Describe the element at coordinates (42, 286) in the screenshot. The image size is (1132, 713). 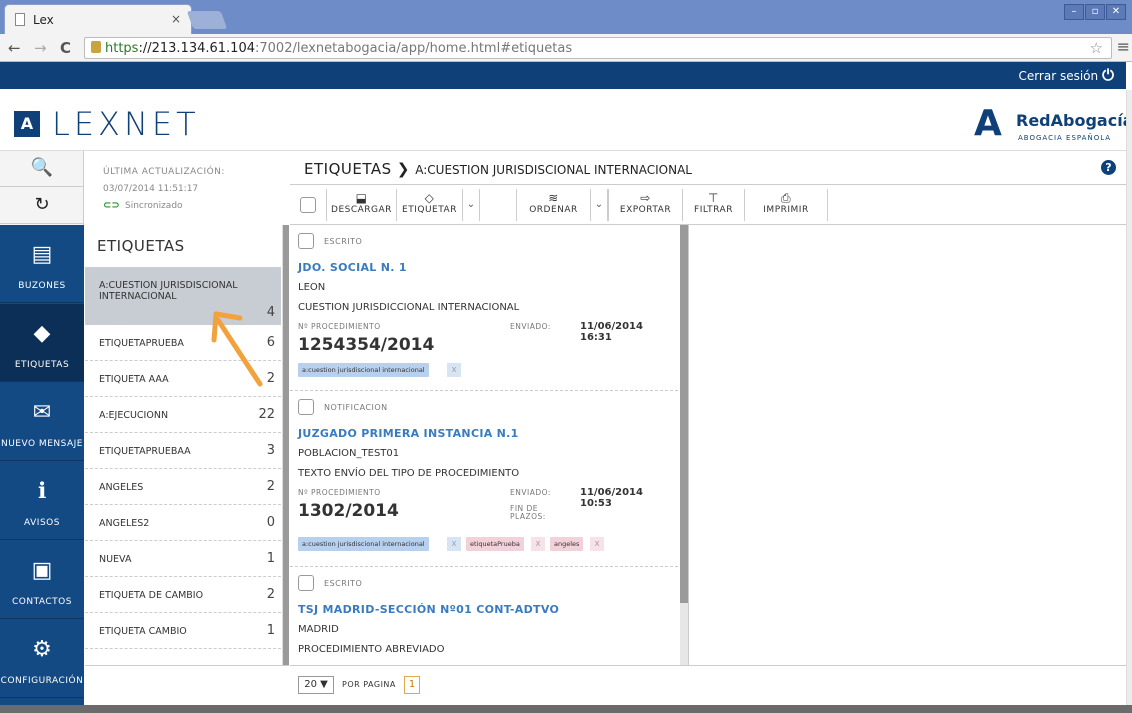
I see `nav-label: BUZONES` at that location.